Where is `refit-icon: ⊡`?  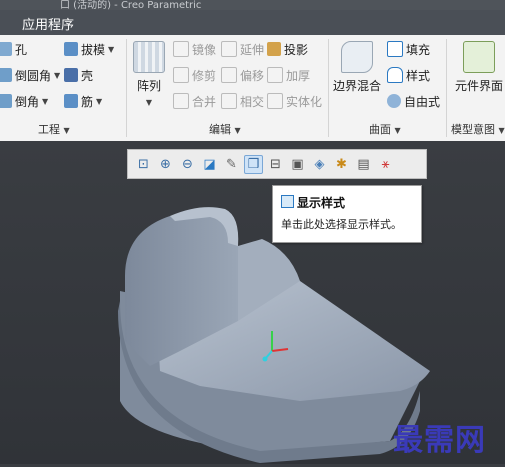 refit-icon: ⊡ is located at coordinates (143, 164).